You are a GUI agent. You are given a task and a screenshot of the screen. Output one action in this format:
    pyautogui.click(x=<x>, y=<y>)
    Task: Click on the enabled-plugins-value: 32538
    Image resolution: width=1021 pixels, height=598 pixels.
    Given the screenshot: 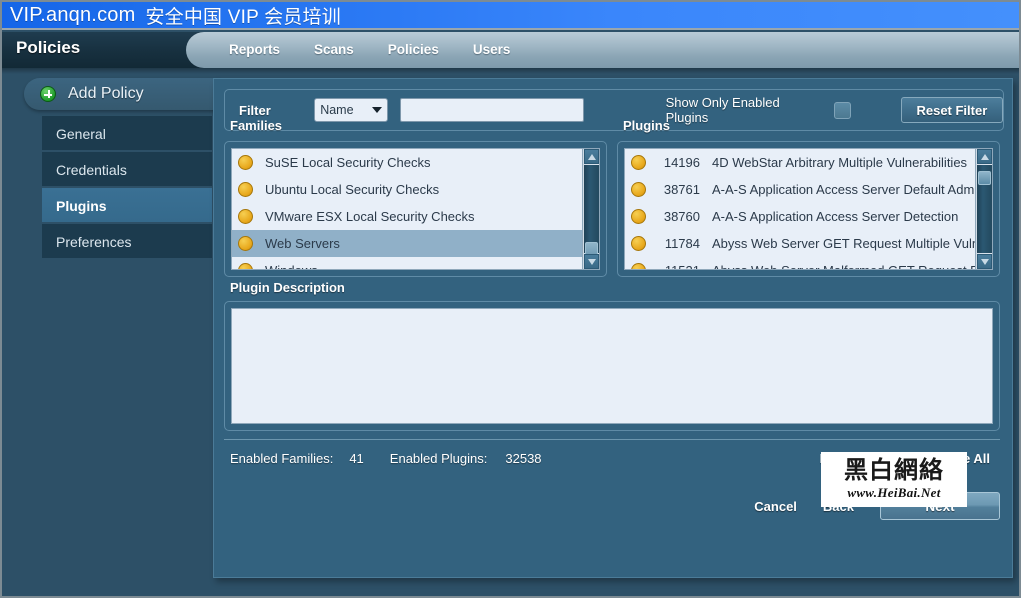 What is the action you would take?
    pyautogui.click(x=523, y=458)
    